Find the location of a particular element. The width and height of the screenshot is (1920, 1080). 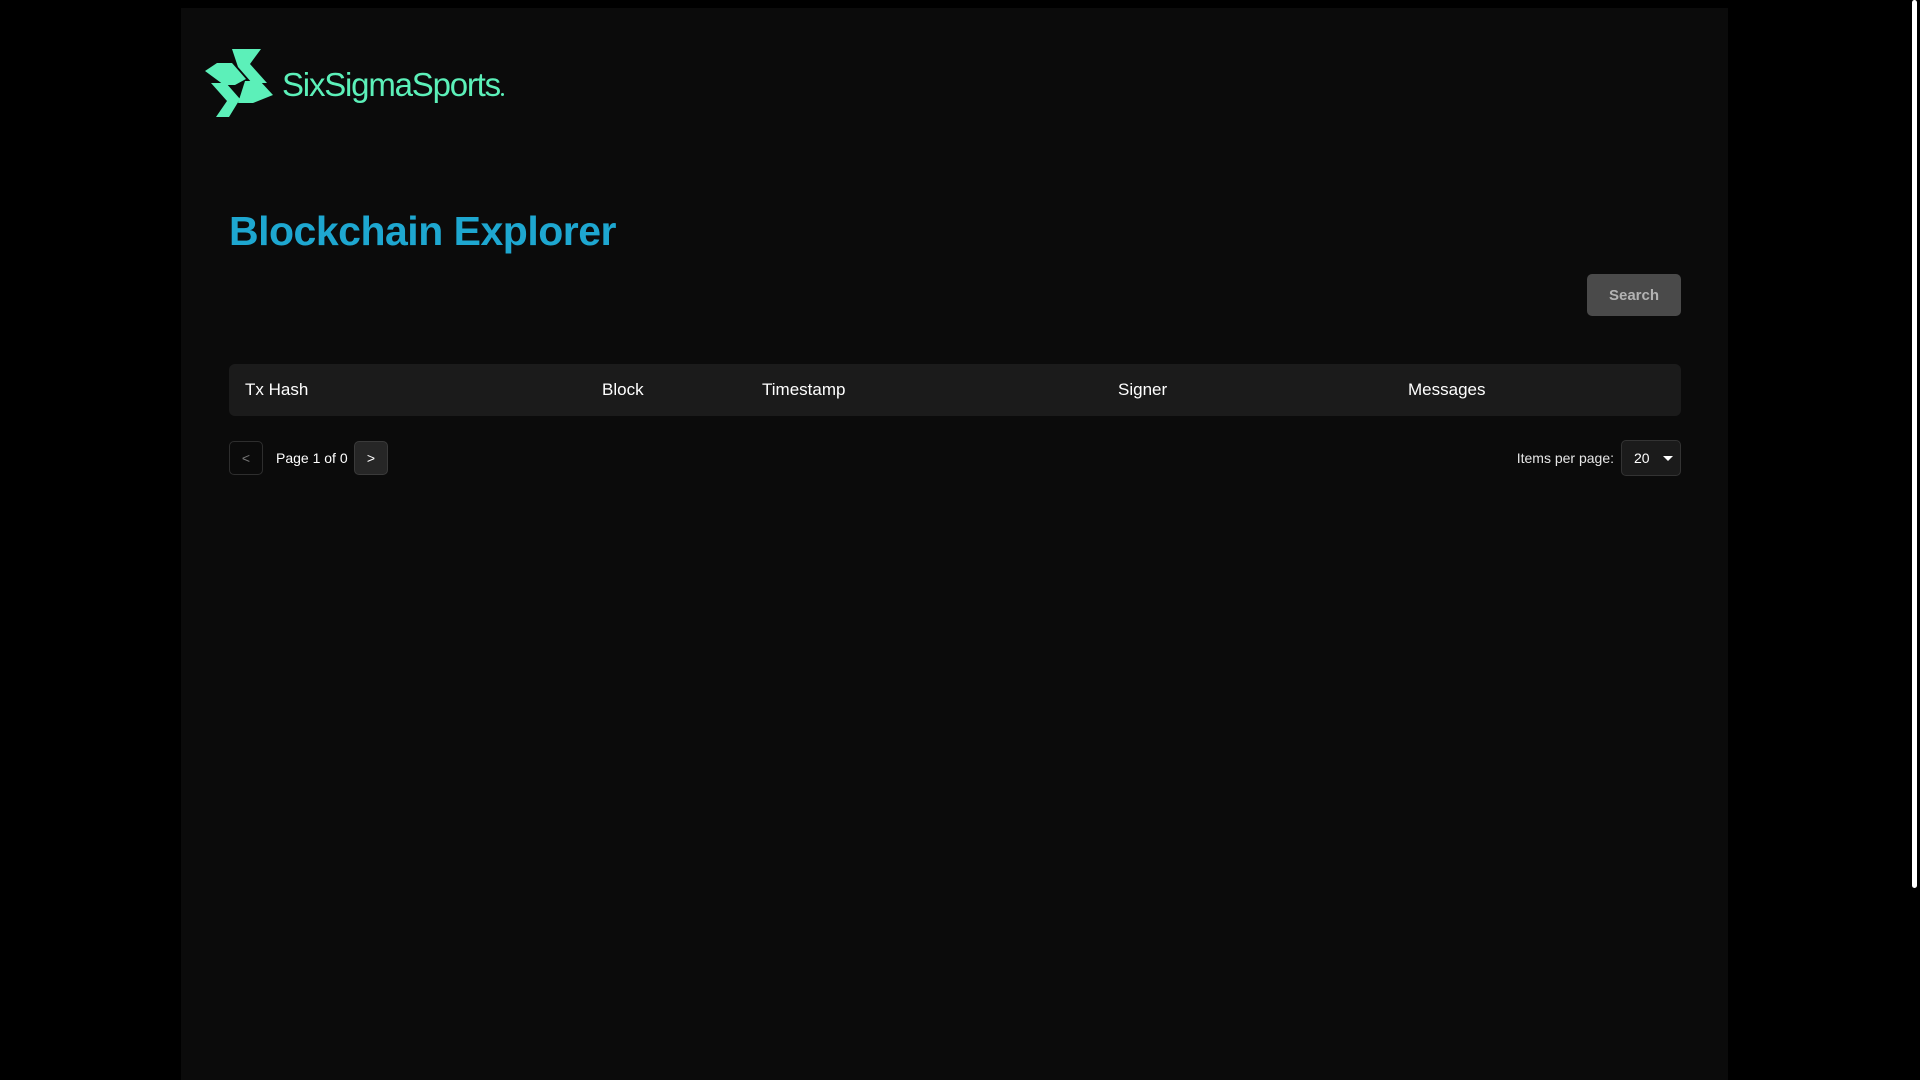

transactions-table-header: Tx Hash Block Timestamp Signer Messages is located at coordinates (955, 390).